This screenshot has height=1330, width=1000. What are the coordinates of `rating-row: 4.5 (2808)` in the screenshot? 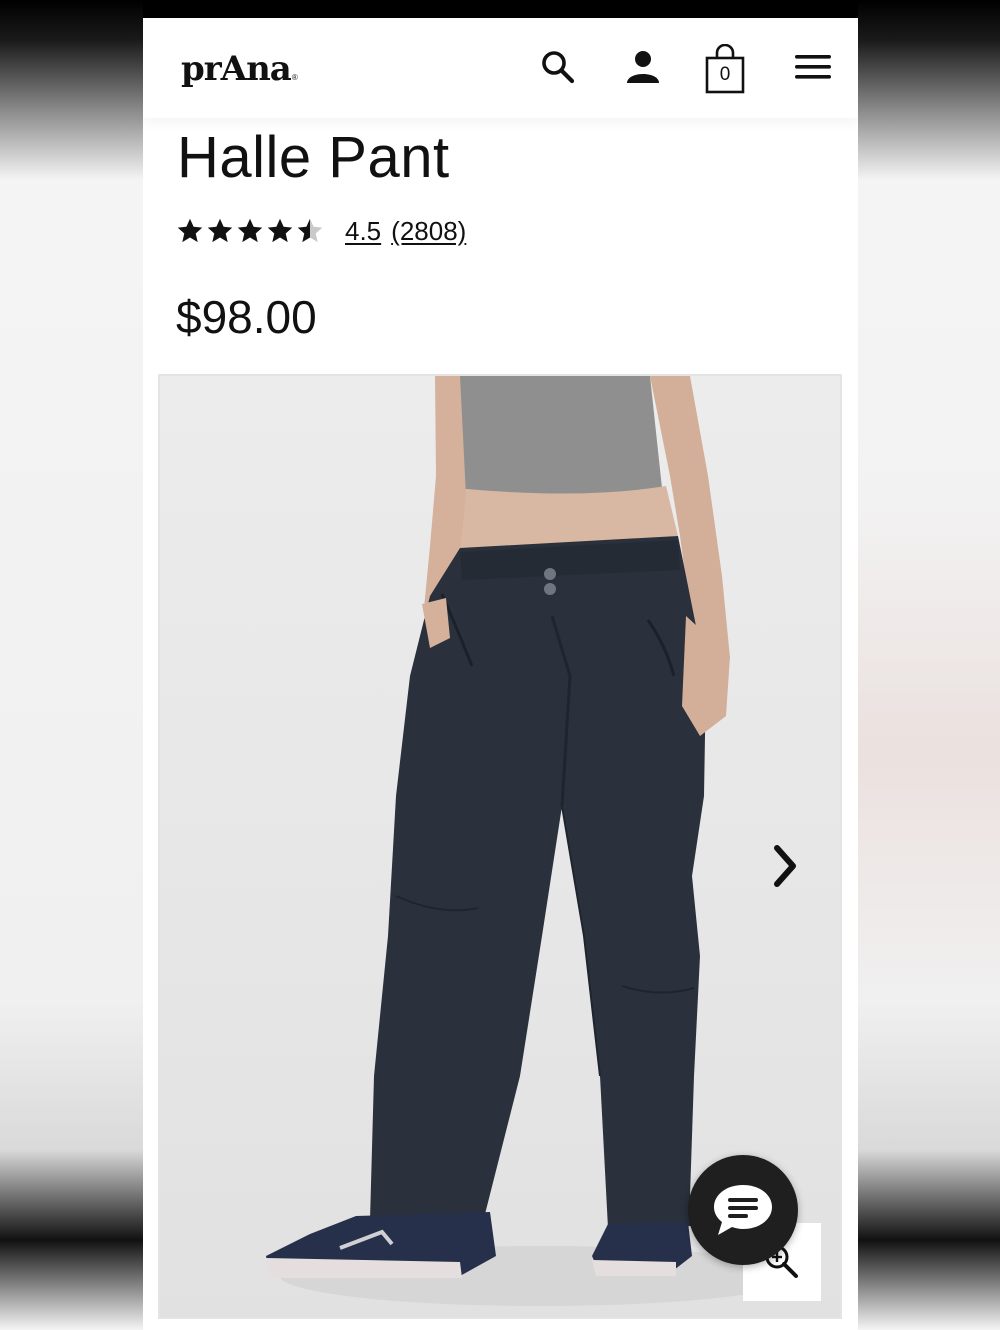 It's located at (320, 231).